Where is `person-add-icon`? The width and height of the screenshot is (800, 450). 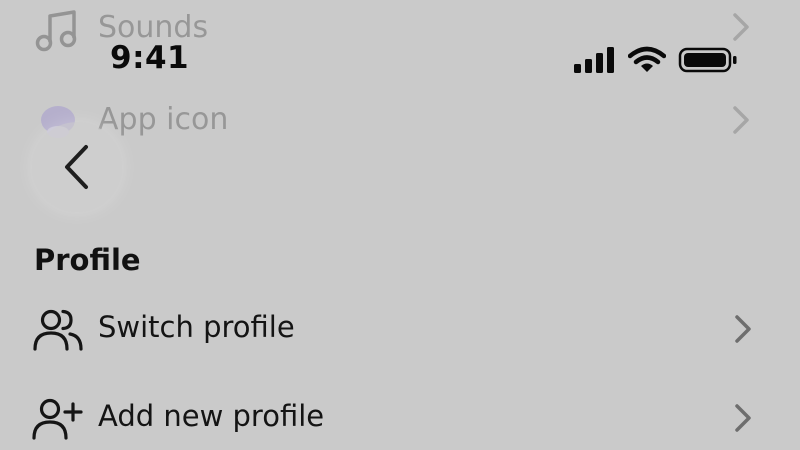 person-add-icon is located at coordinates (57, 419).